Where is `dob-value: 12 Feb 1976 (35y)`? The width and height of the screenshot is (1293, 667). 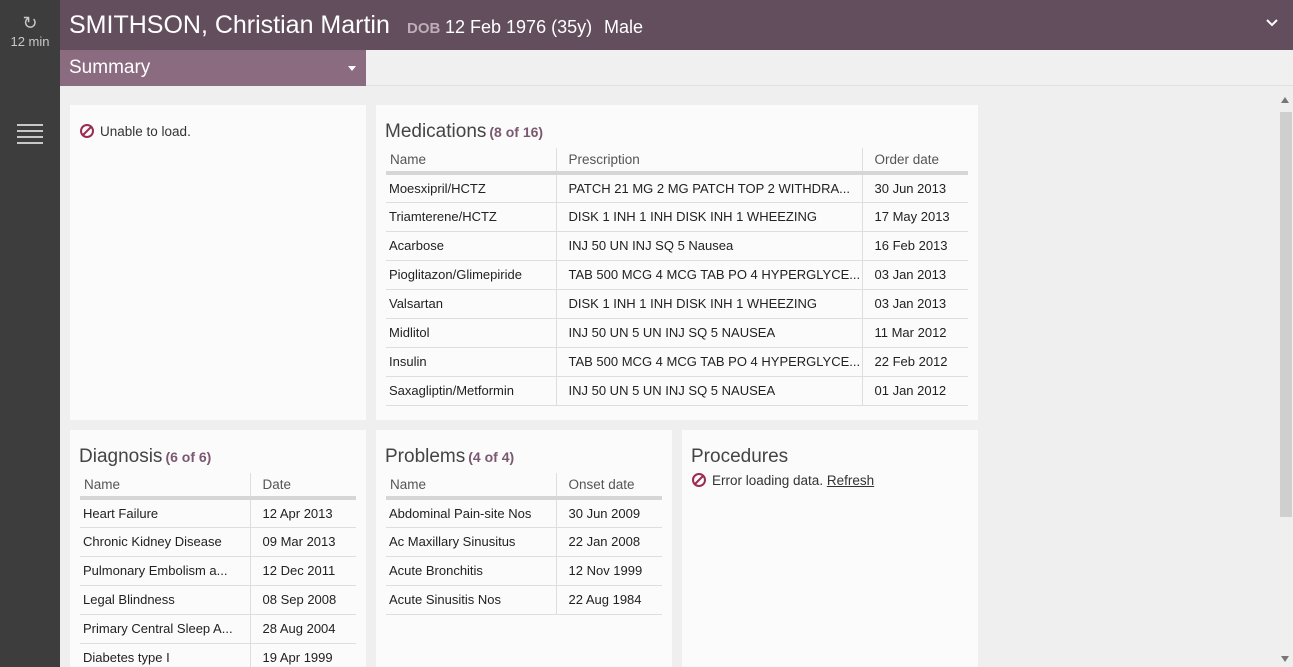
dob-value: 12 Feb 1976 (35y) is located at coordinates (519, 27).